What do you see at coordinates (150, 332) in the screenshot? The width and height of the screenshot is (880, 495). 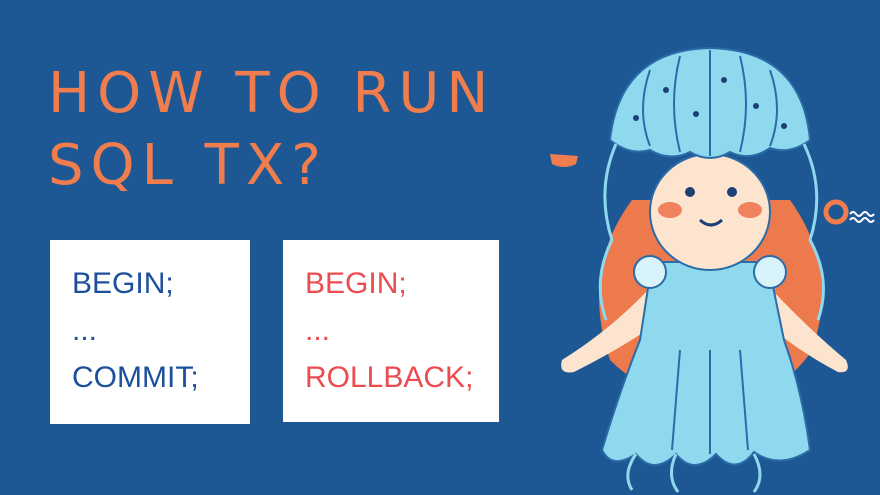 I see `commit-card: BEGIN; ... COMMIT;` at bounding box center [150, 332].